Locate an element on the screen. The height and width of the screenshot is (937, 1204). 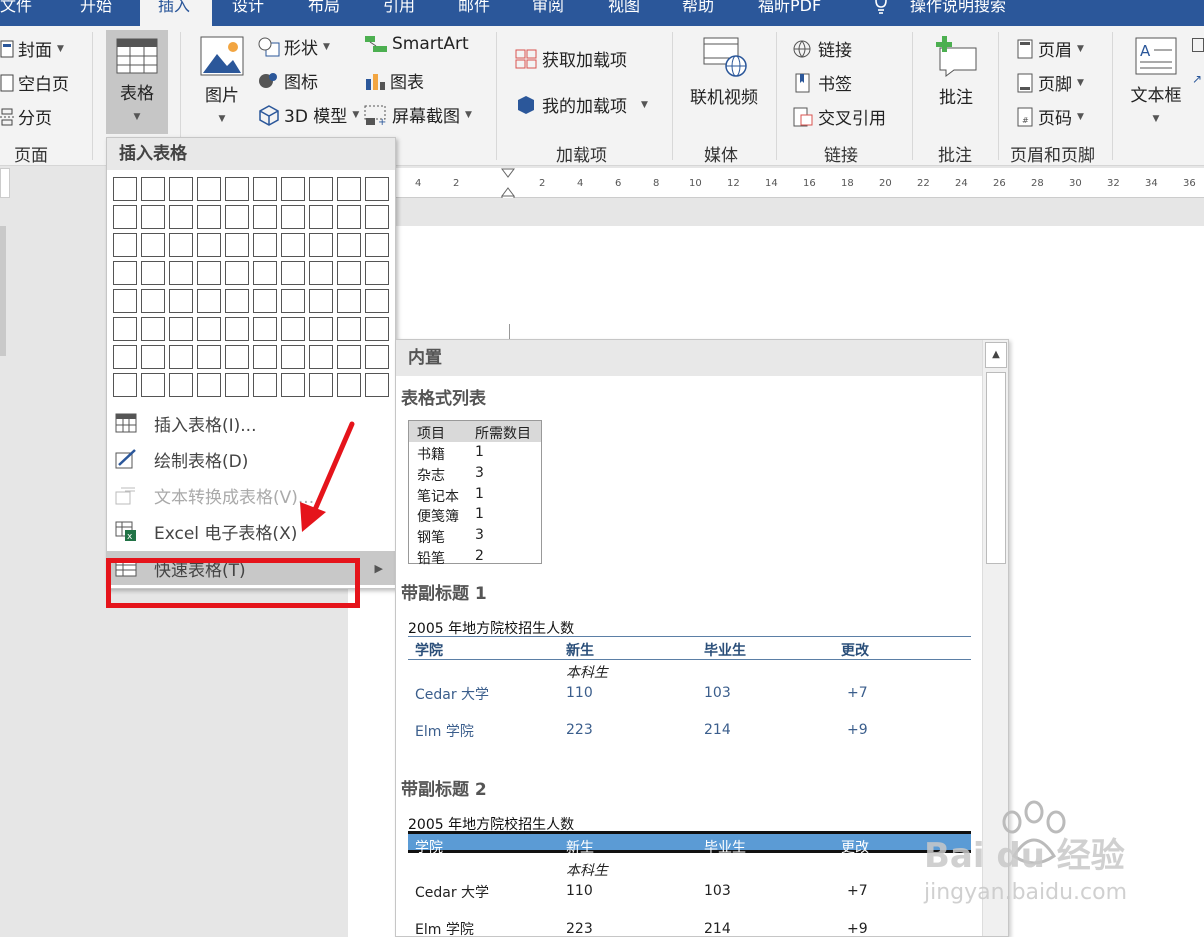
smartart-button: SmartArt is located at coordinates (416, 44).